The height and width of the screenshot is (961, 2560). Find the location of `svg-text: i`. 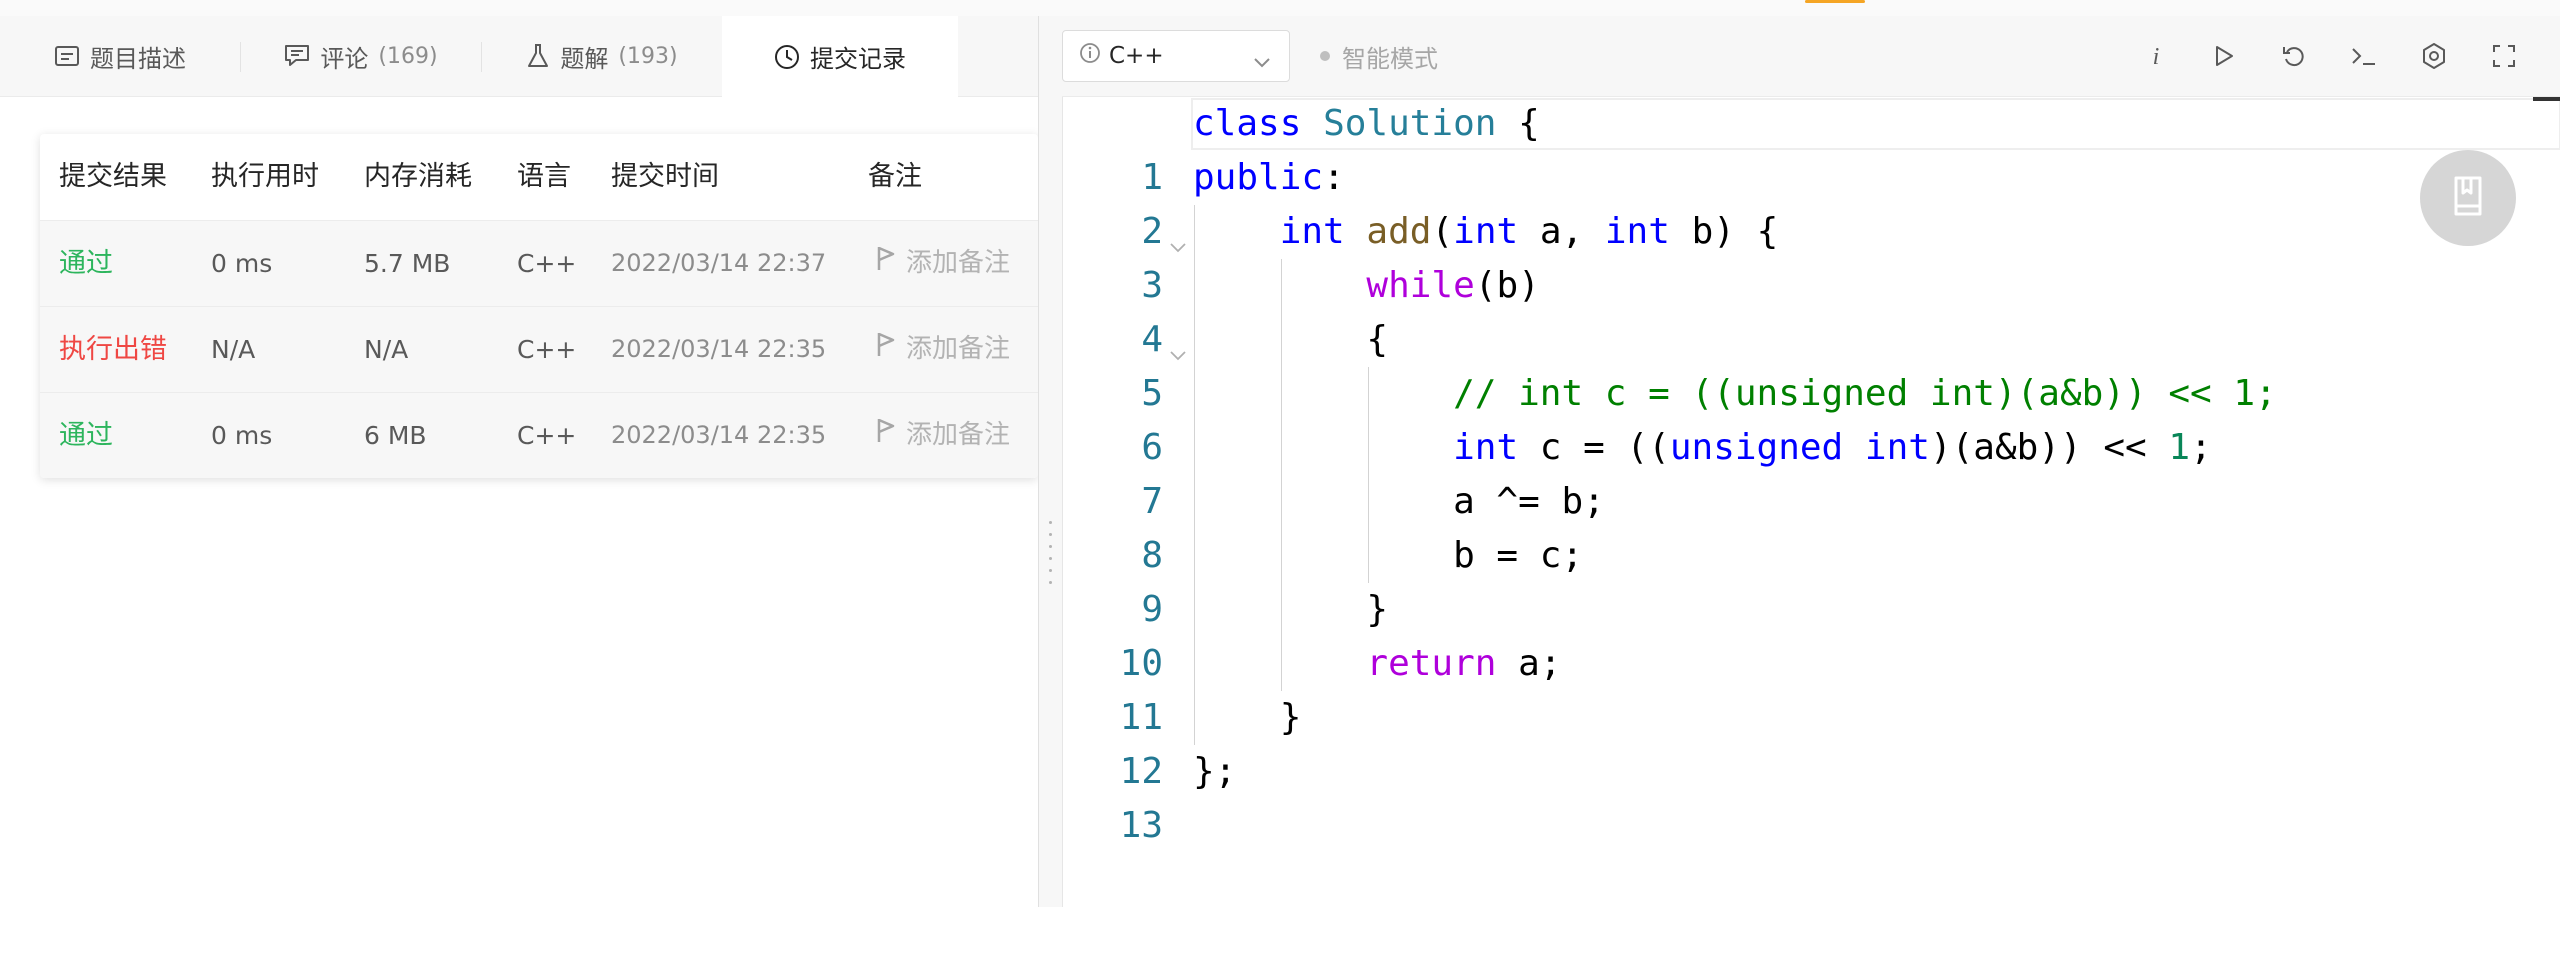

svg-text: i is located at coordinates (2156, 56).